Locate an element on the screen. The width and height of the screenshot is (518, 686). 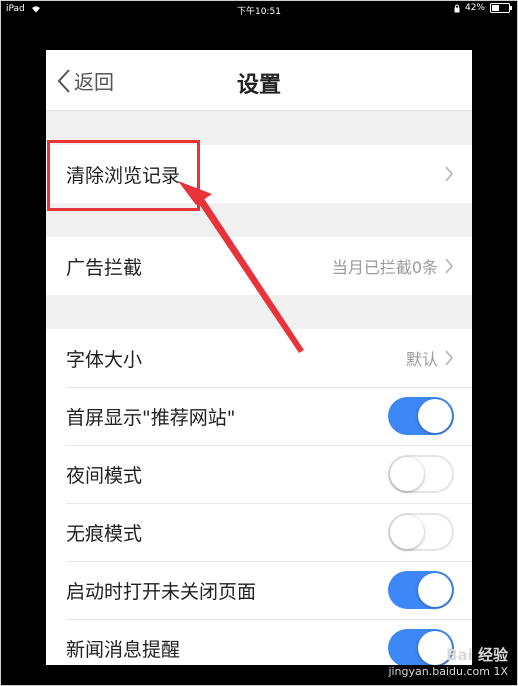
watermark-brand: Bai 经验 is located at coordinates (477, 655).